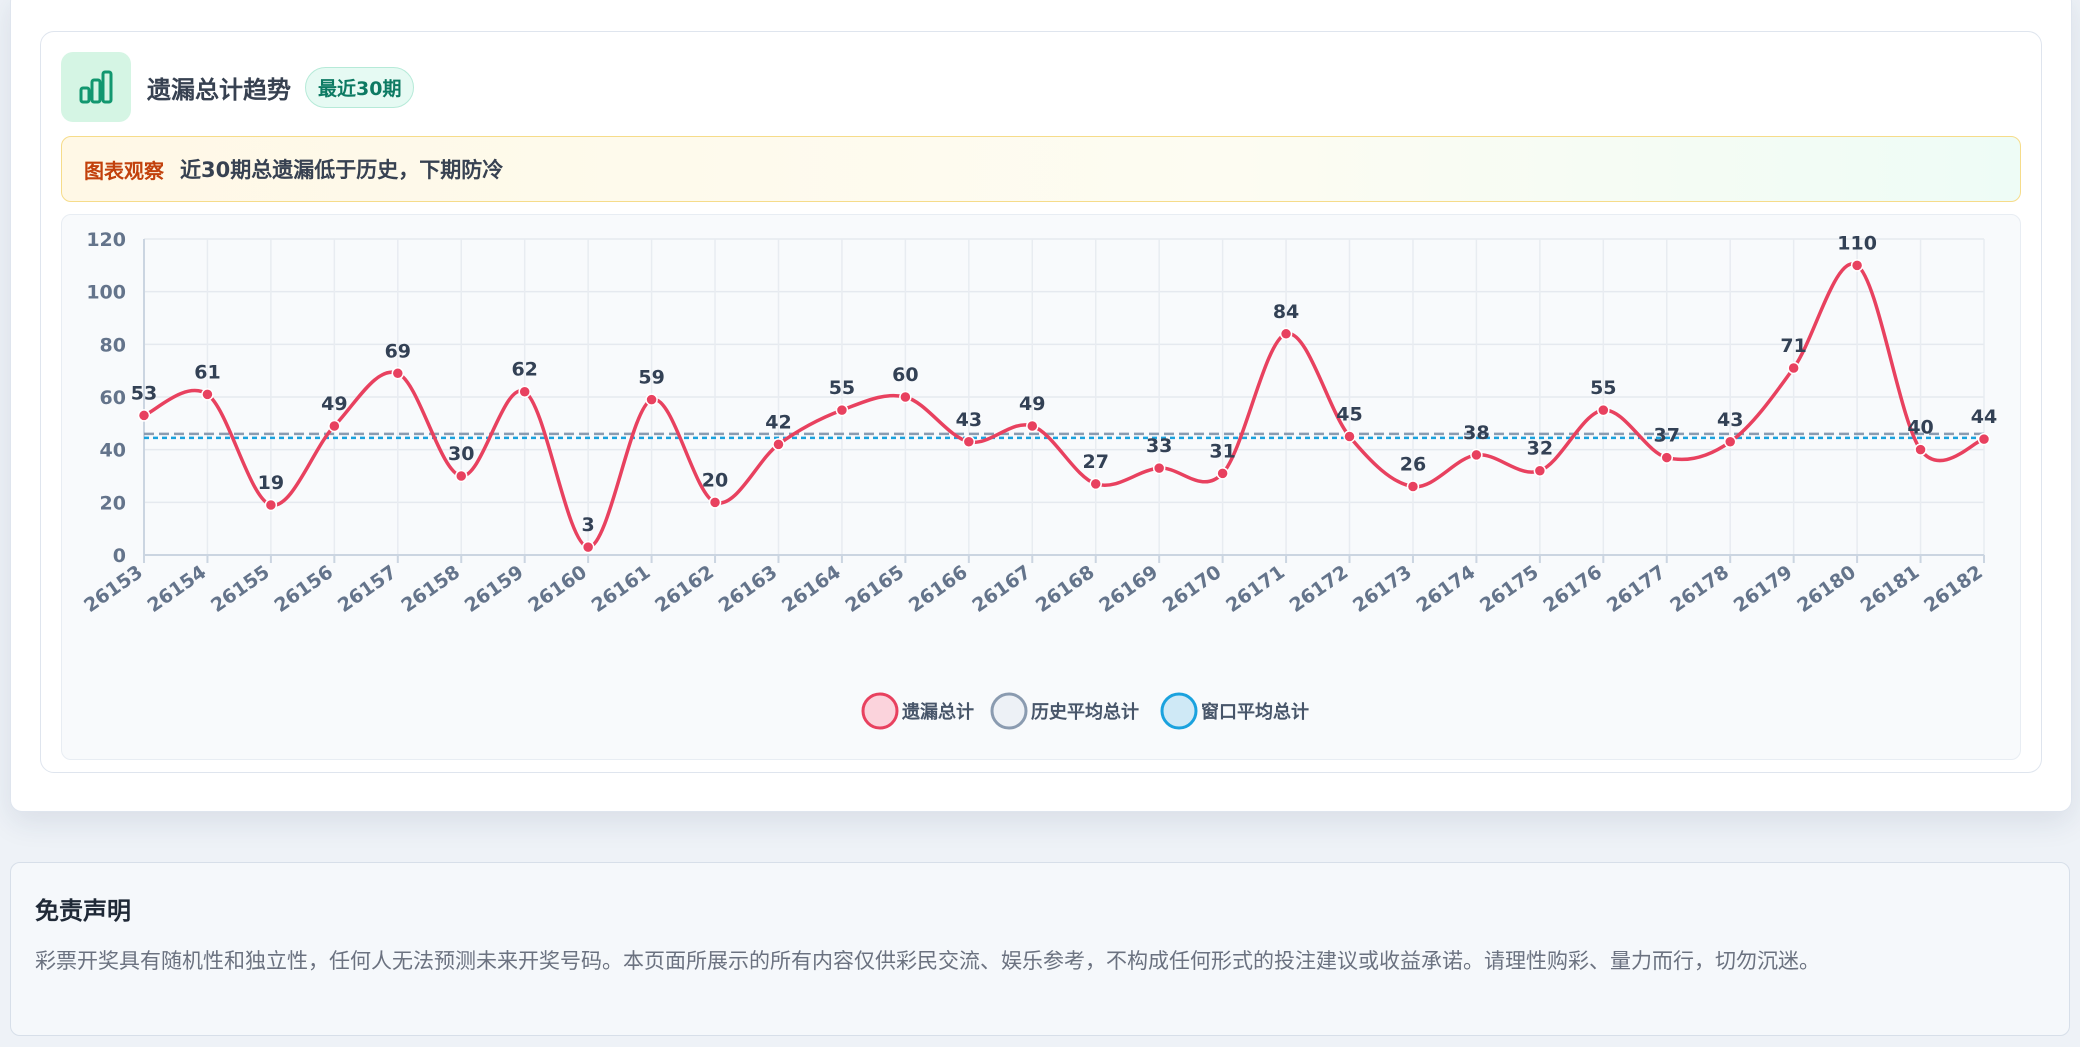  Describe the element at coordinates (1793, 346) in the screenshot. I see `data-label: 71` at that location.